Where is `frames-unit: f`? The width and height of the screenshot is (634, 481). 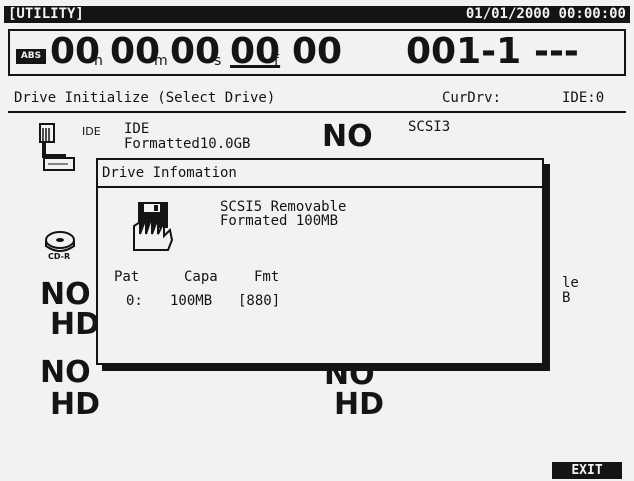 frames-unit: f is located at coordinates (276, 61).